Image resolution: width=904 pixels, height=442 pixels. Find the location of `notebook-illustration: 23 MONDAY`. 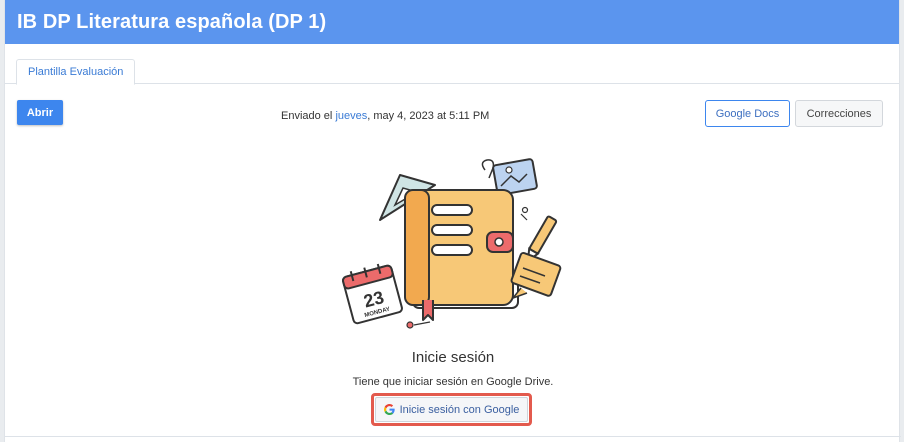

notebook-illustration: 23 MONDAY is located at coordinates (452, 243).